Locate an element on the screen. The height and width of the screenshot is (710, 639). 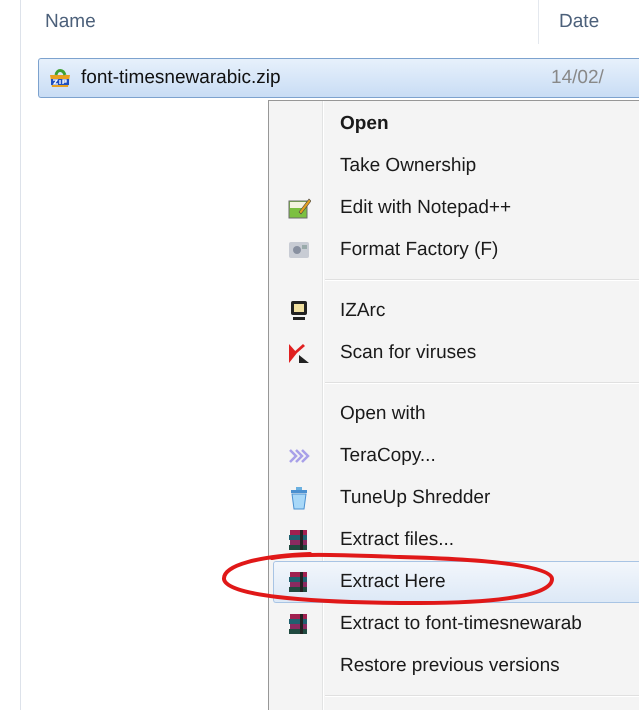
menu-item: Edit with Notepad++ is located at coordinates (456, 208).